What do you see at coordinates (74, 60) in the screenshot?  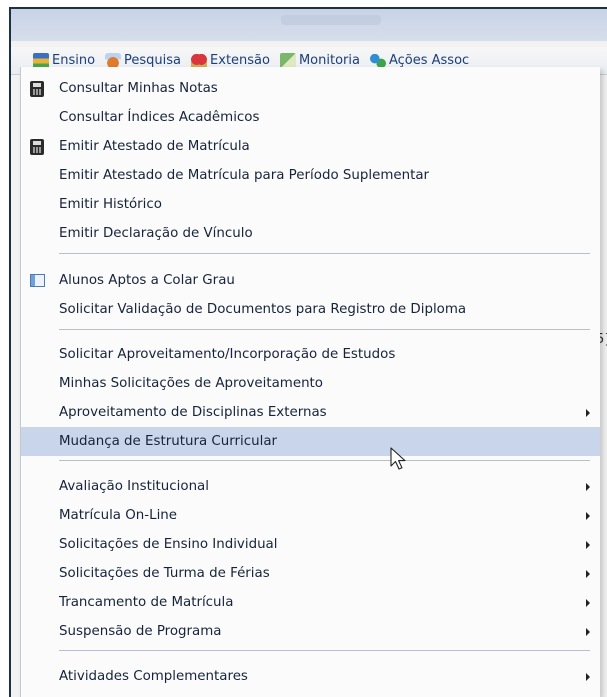 I see `menu-ensino-label: Ensino` at bounding box center [74, 60].